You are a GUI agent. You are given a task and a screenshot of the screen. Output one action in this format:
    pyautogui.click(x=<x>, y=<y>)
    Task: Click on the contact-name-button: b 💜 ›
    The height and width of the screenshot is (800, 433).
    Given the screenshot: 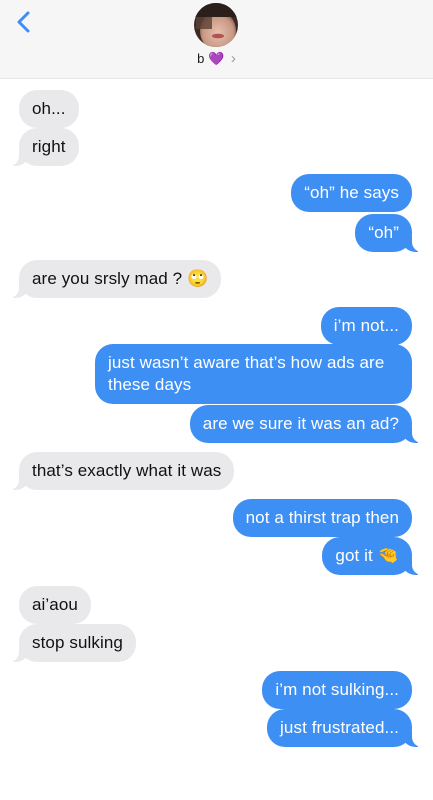 What is the action you would take?
    pyautogui.click(x=216, y=58)
    